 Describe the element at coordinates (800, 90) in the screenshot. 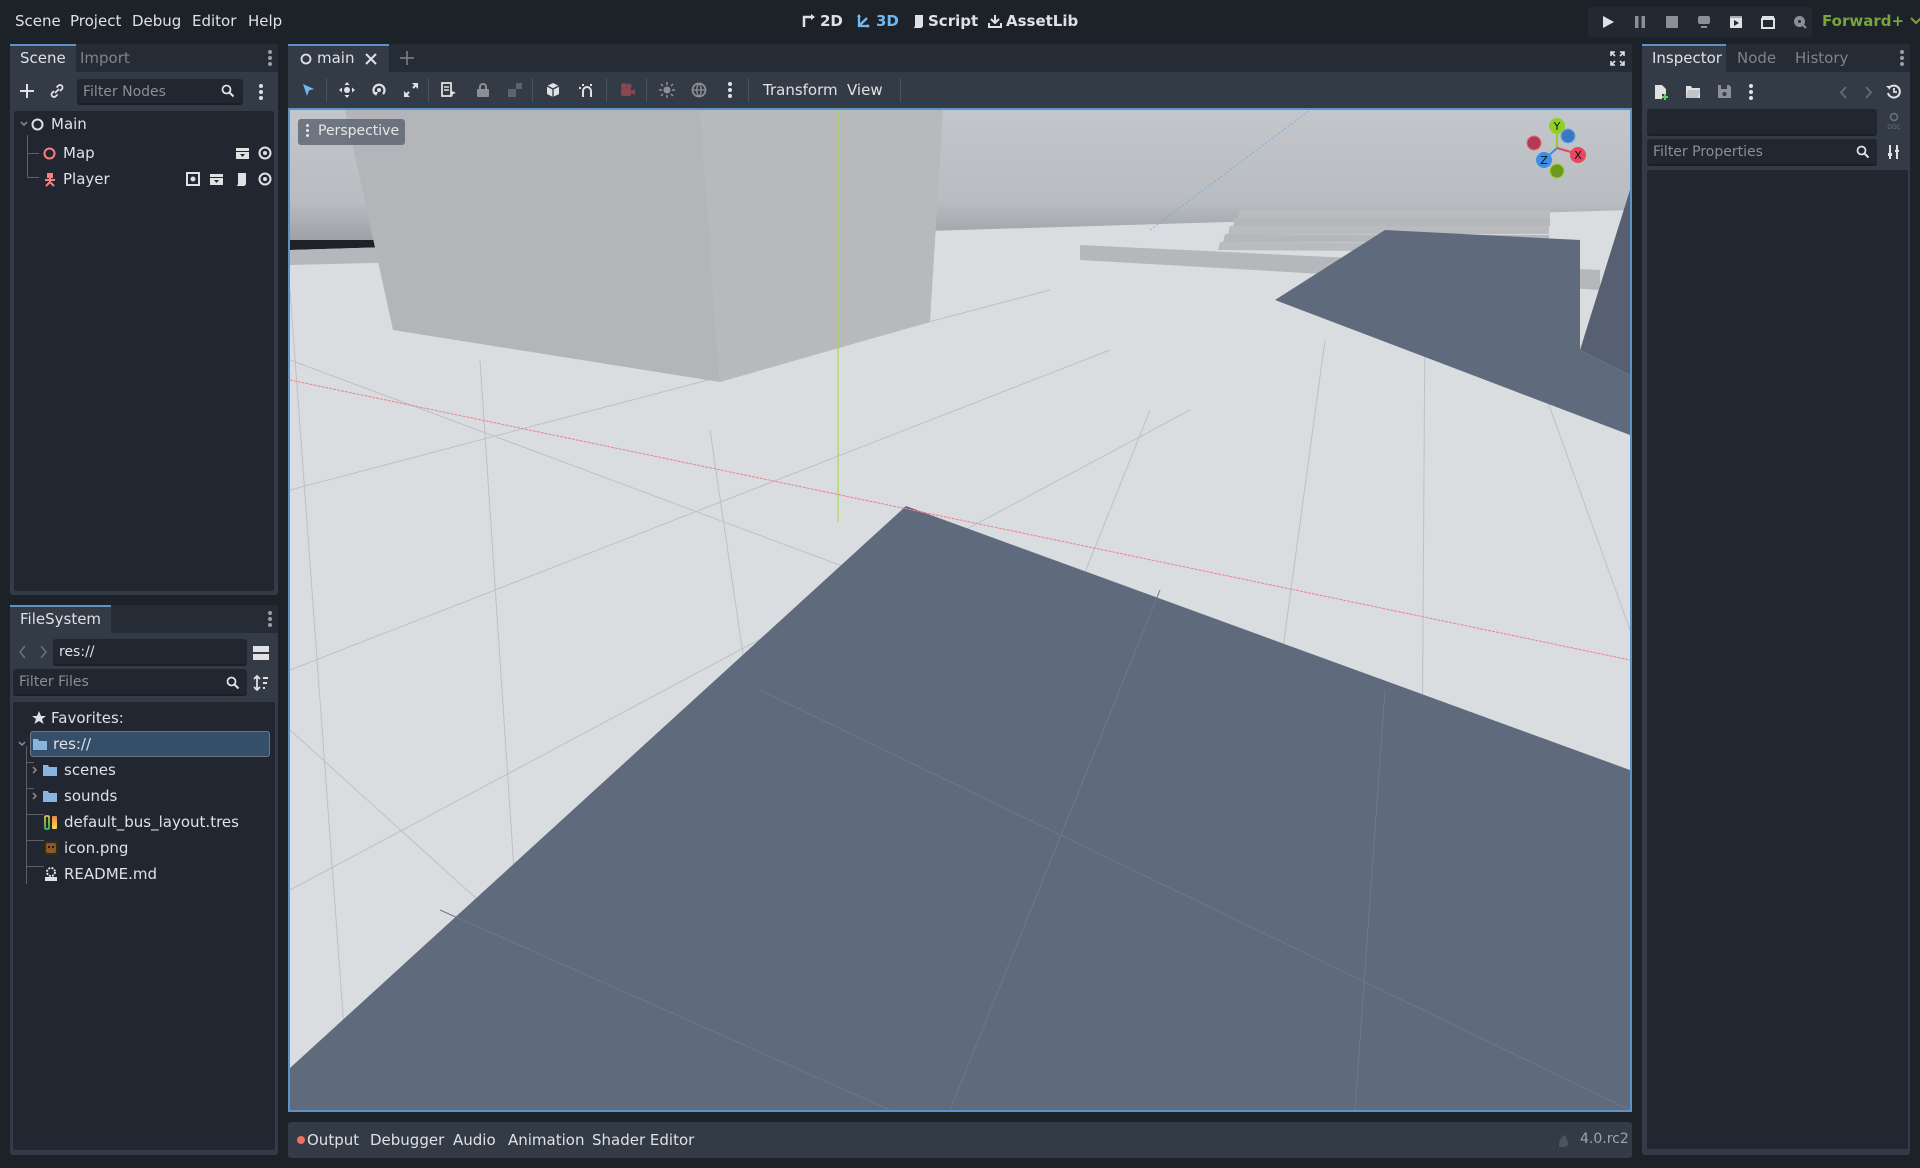

I see `transform-menu: Transform` at that location.